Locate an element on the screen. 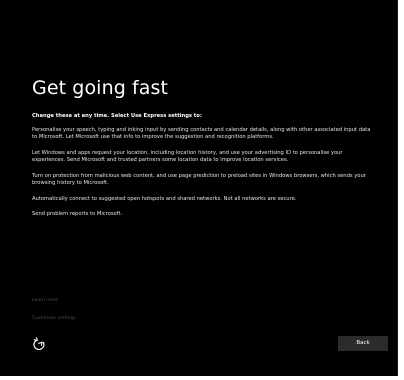 The image size is (404, 380). page-title: Get going fast is located at coordinates (100, 88).